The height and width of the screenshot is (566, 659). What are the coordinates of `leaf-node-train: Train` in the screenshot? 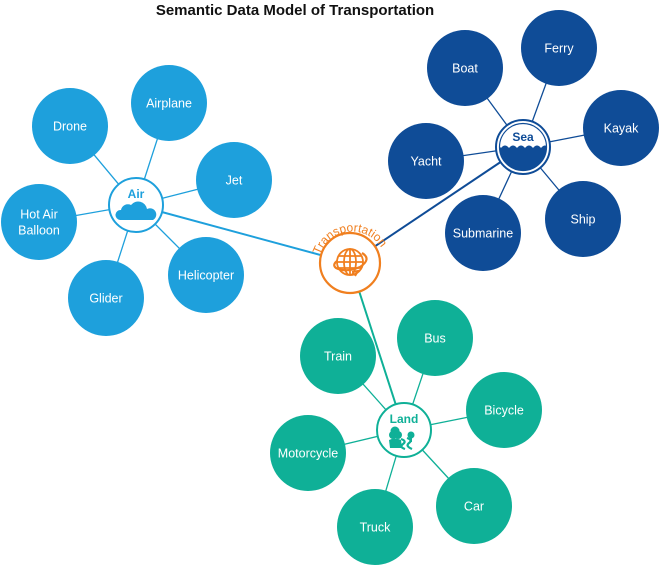 It's located at (338, 356).